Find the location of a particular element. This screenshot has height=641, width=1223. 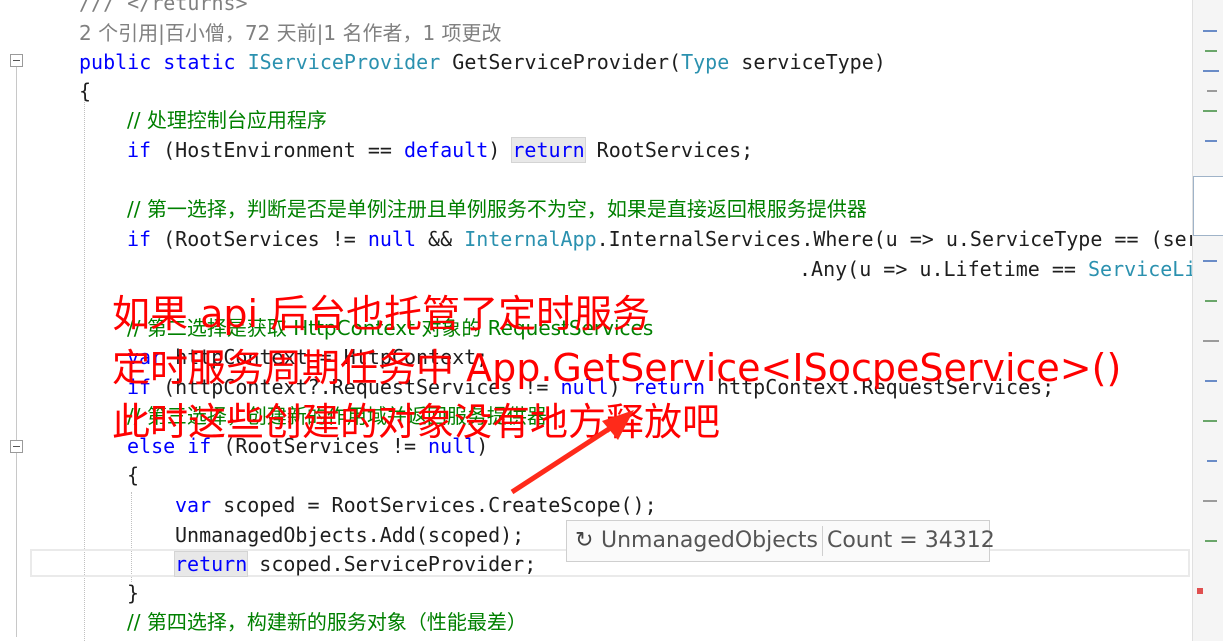

datatip-value: Count = 34312 is located at coordinates (910, 540).